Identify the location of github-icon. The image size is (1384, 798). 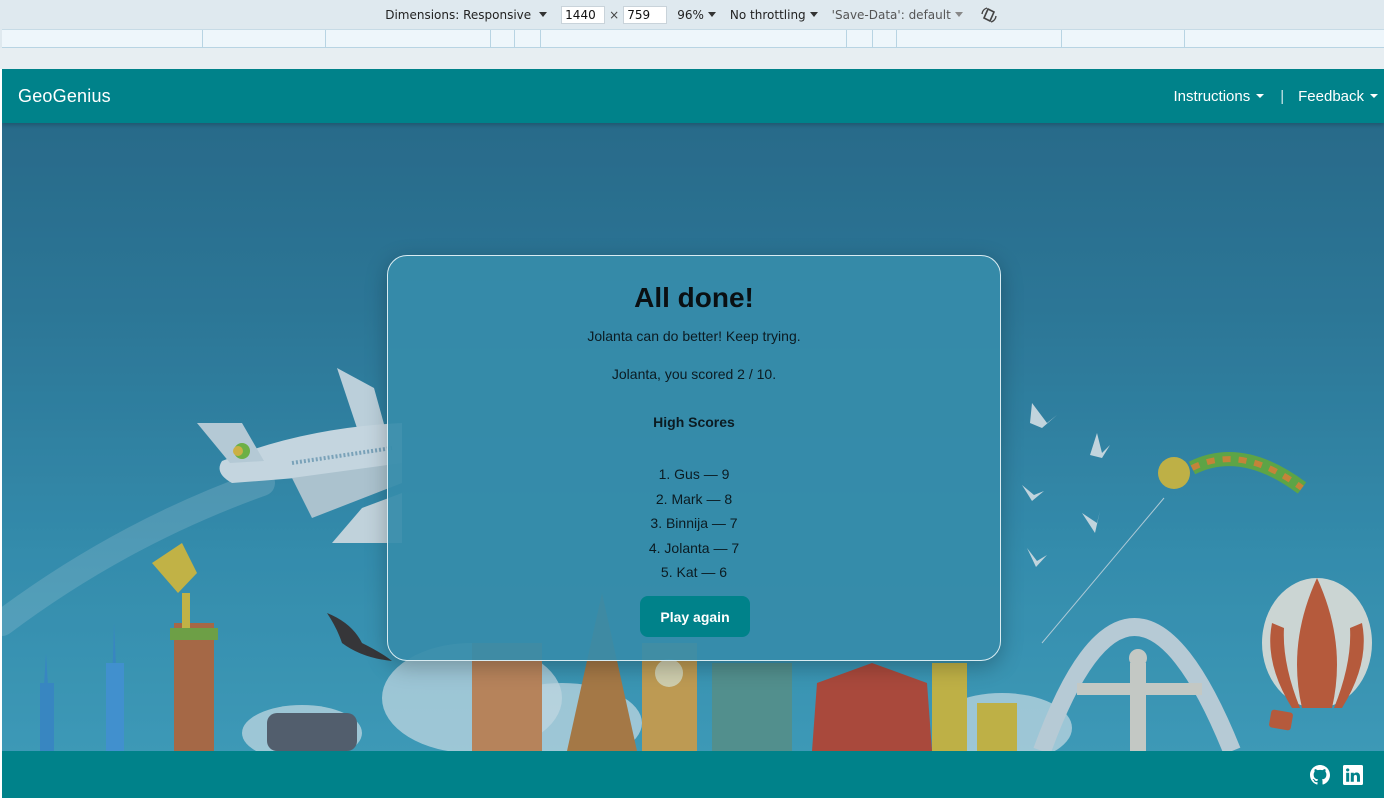
(1320, 775).